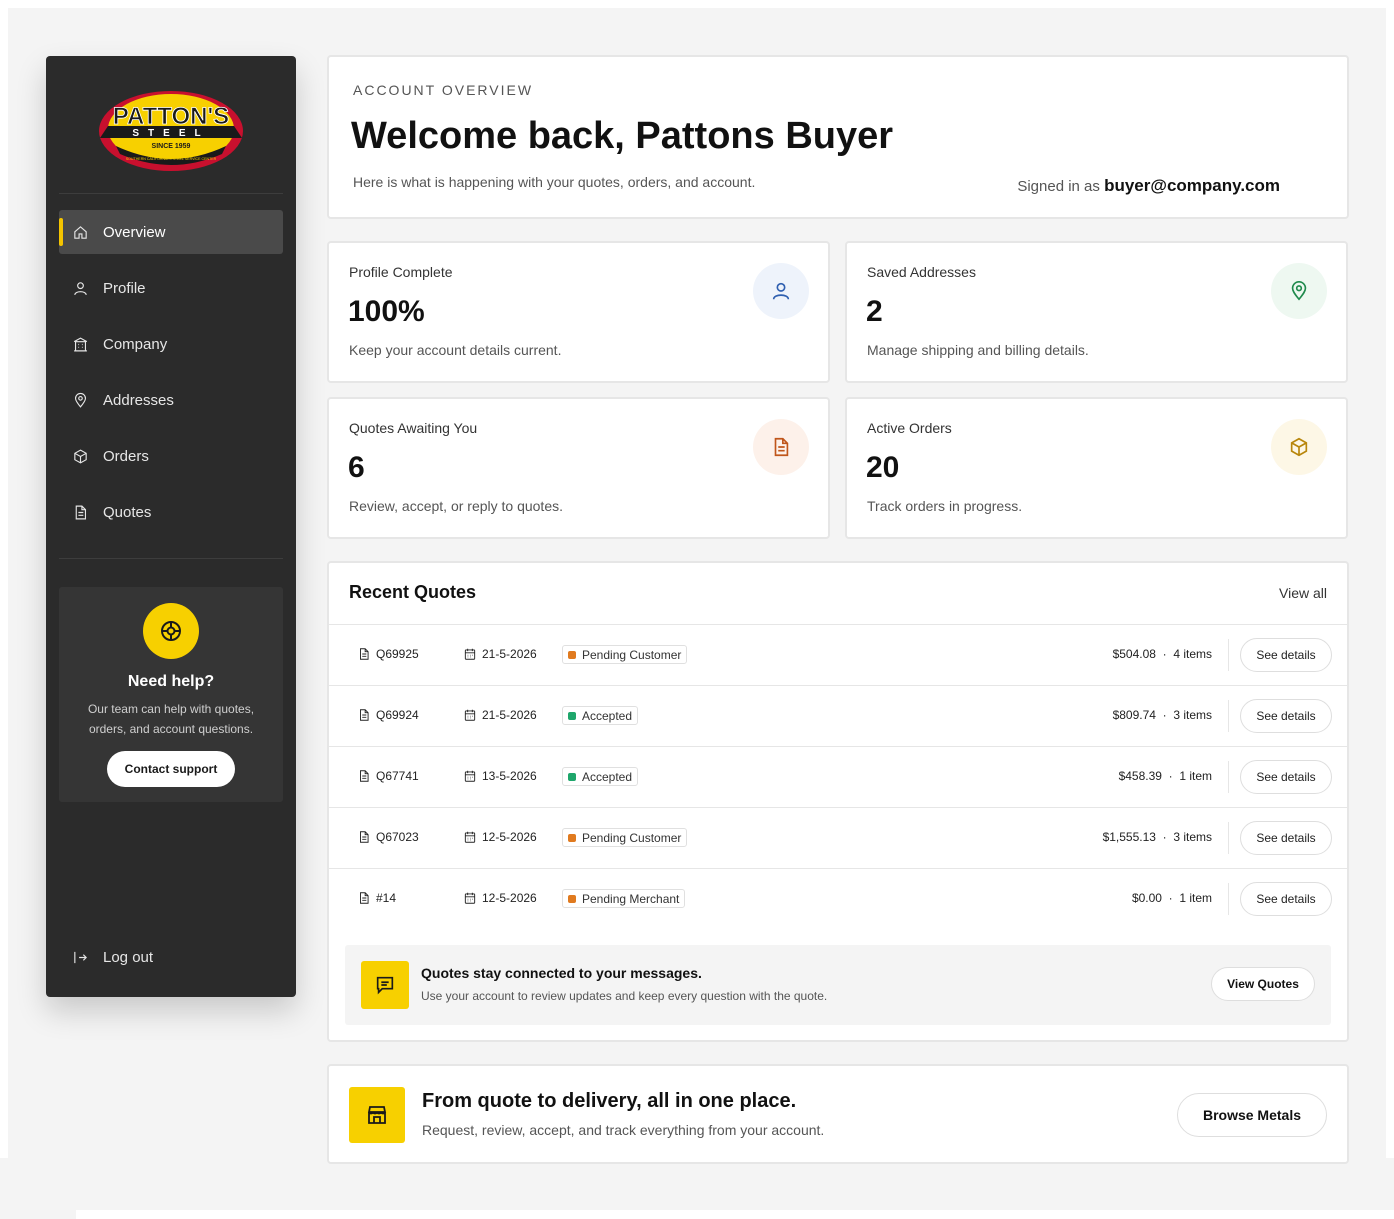 The height and width of the screenshot is (1219, 1394). Describe the element at coordinates (455, 350) in the screenshot. I see `stat-description: Keep your account details current.` at that location.